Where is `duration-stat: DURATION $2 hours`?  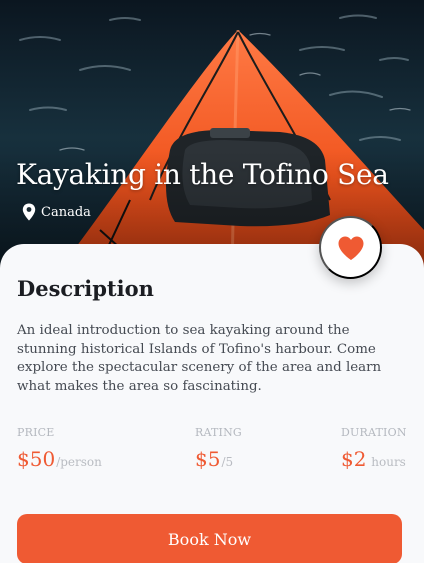
duration-stat: DURATION $2 hours is located at coordinates (374, 448).